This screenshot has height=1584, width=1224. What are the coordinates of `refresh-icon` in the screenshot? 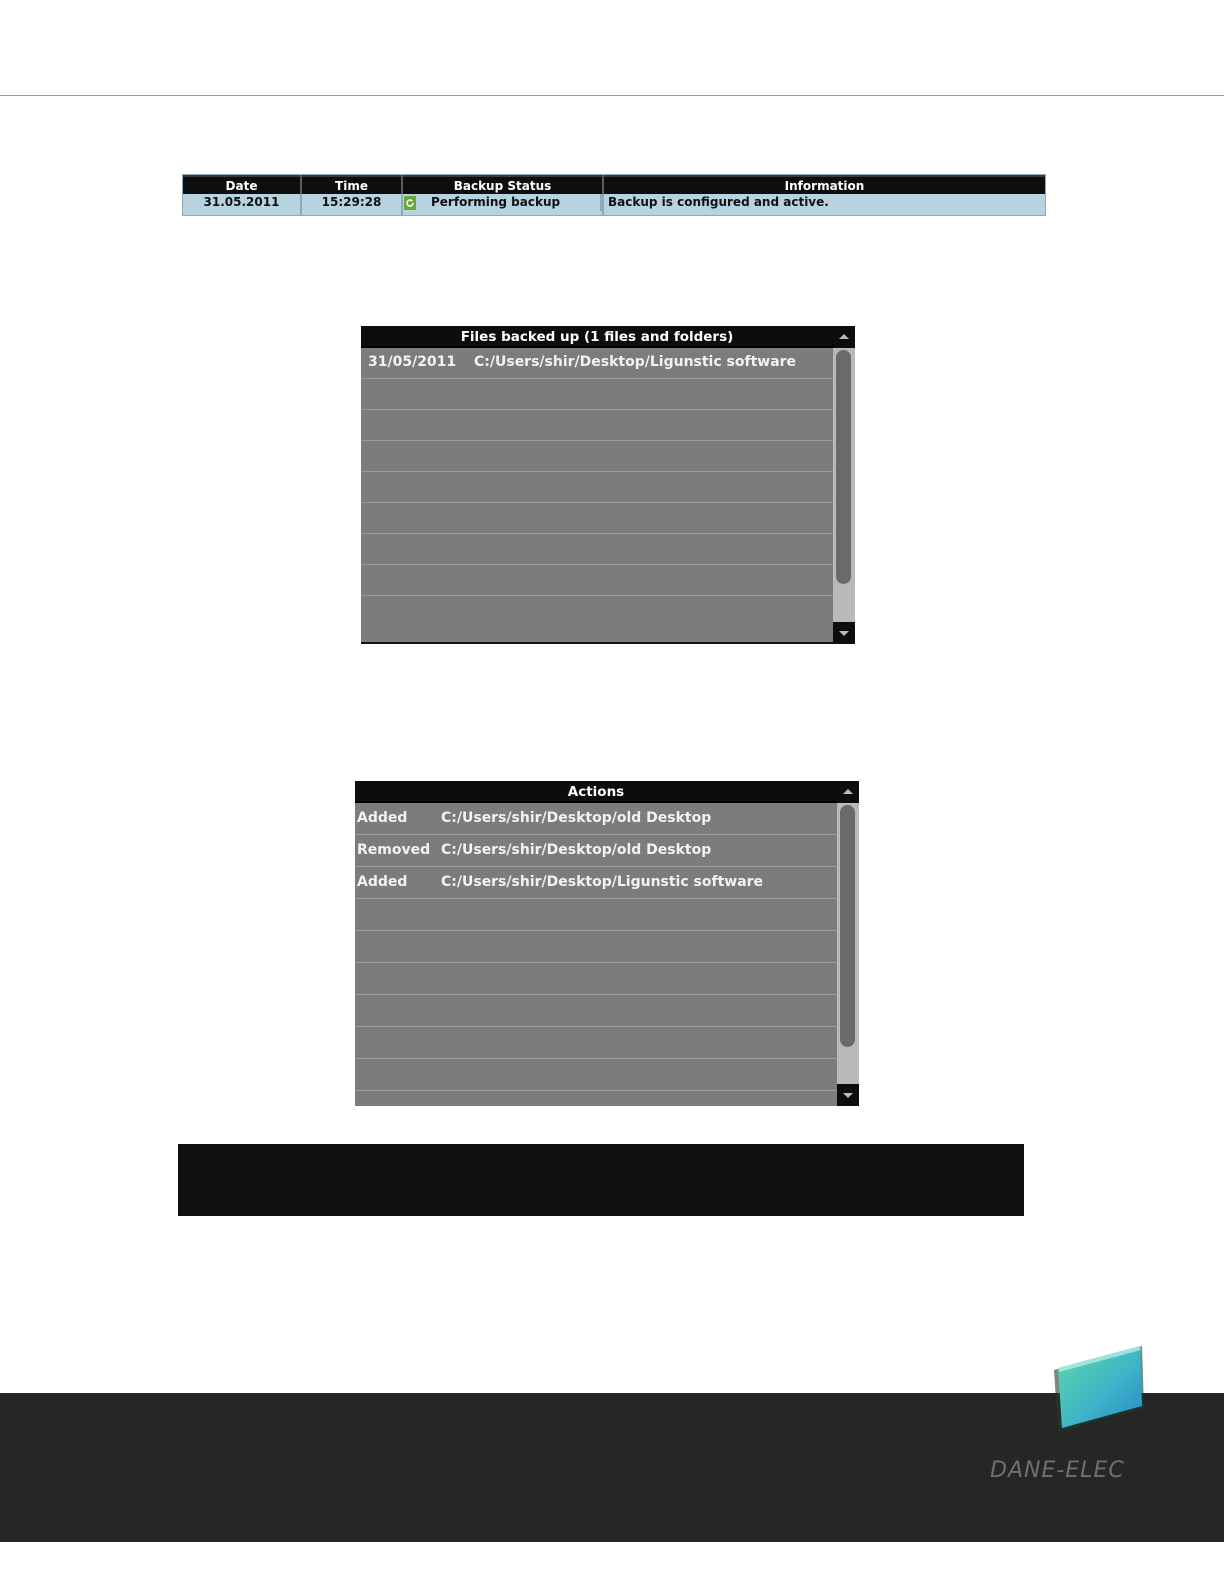 It's located at (410, 202).